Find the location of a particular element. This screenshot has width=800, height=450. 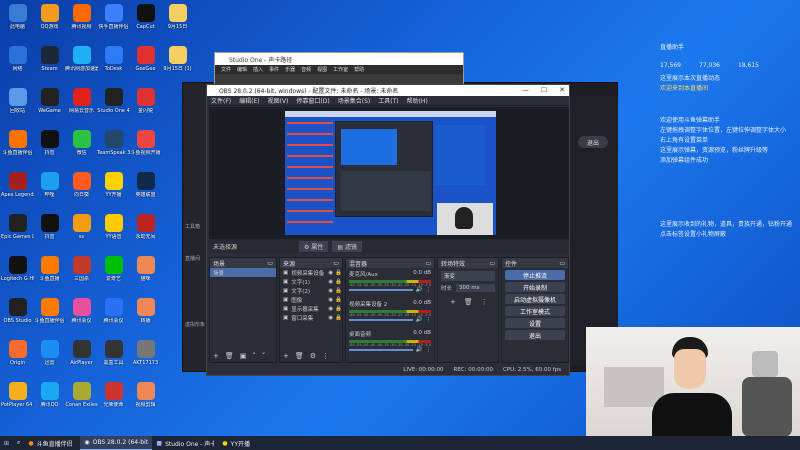

obs-menu-item: 视图(V) is located at coordinates (278, 100).